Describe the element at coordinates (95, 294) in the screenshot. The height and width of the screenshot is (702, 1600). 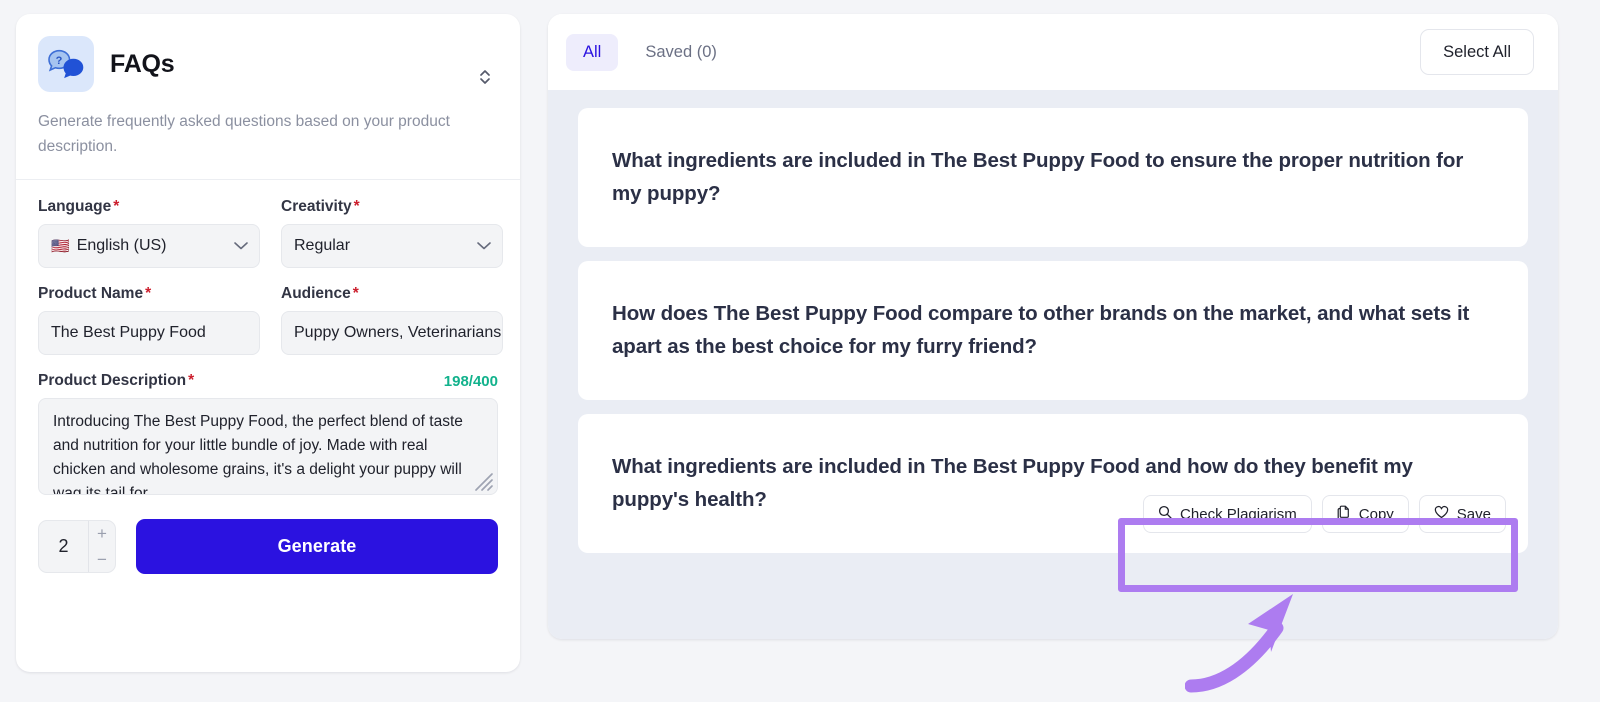
I see `product-name-label: Product Name *` at that location.